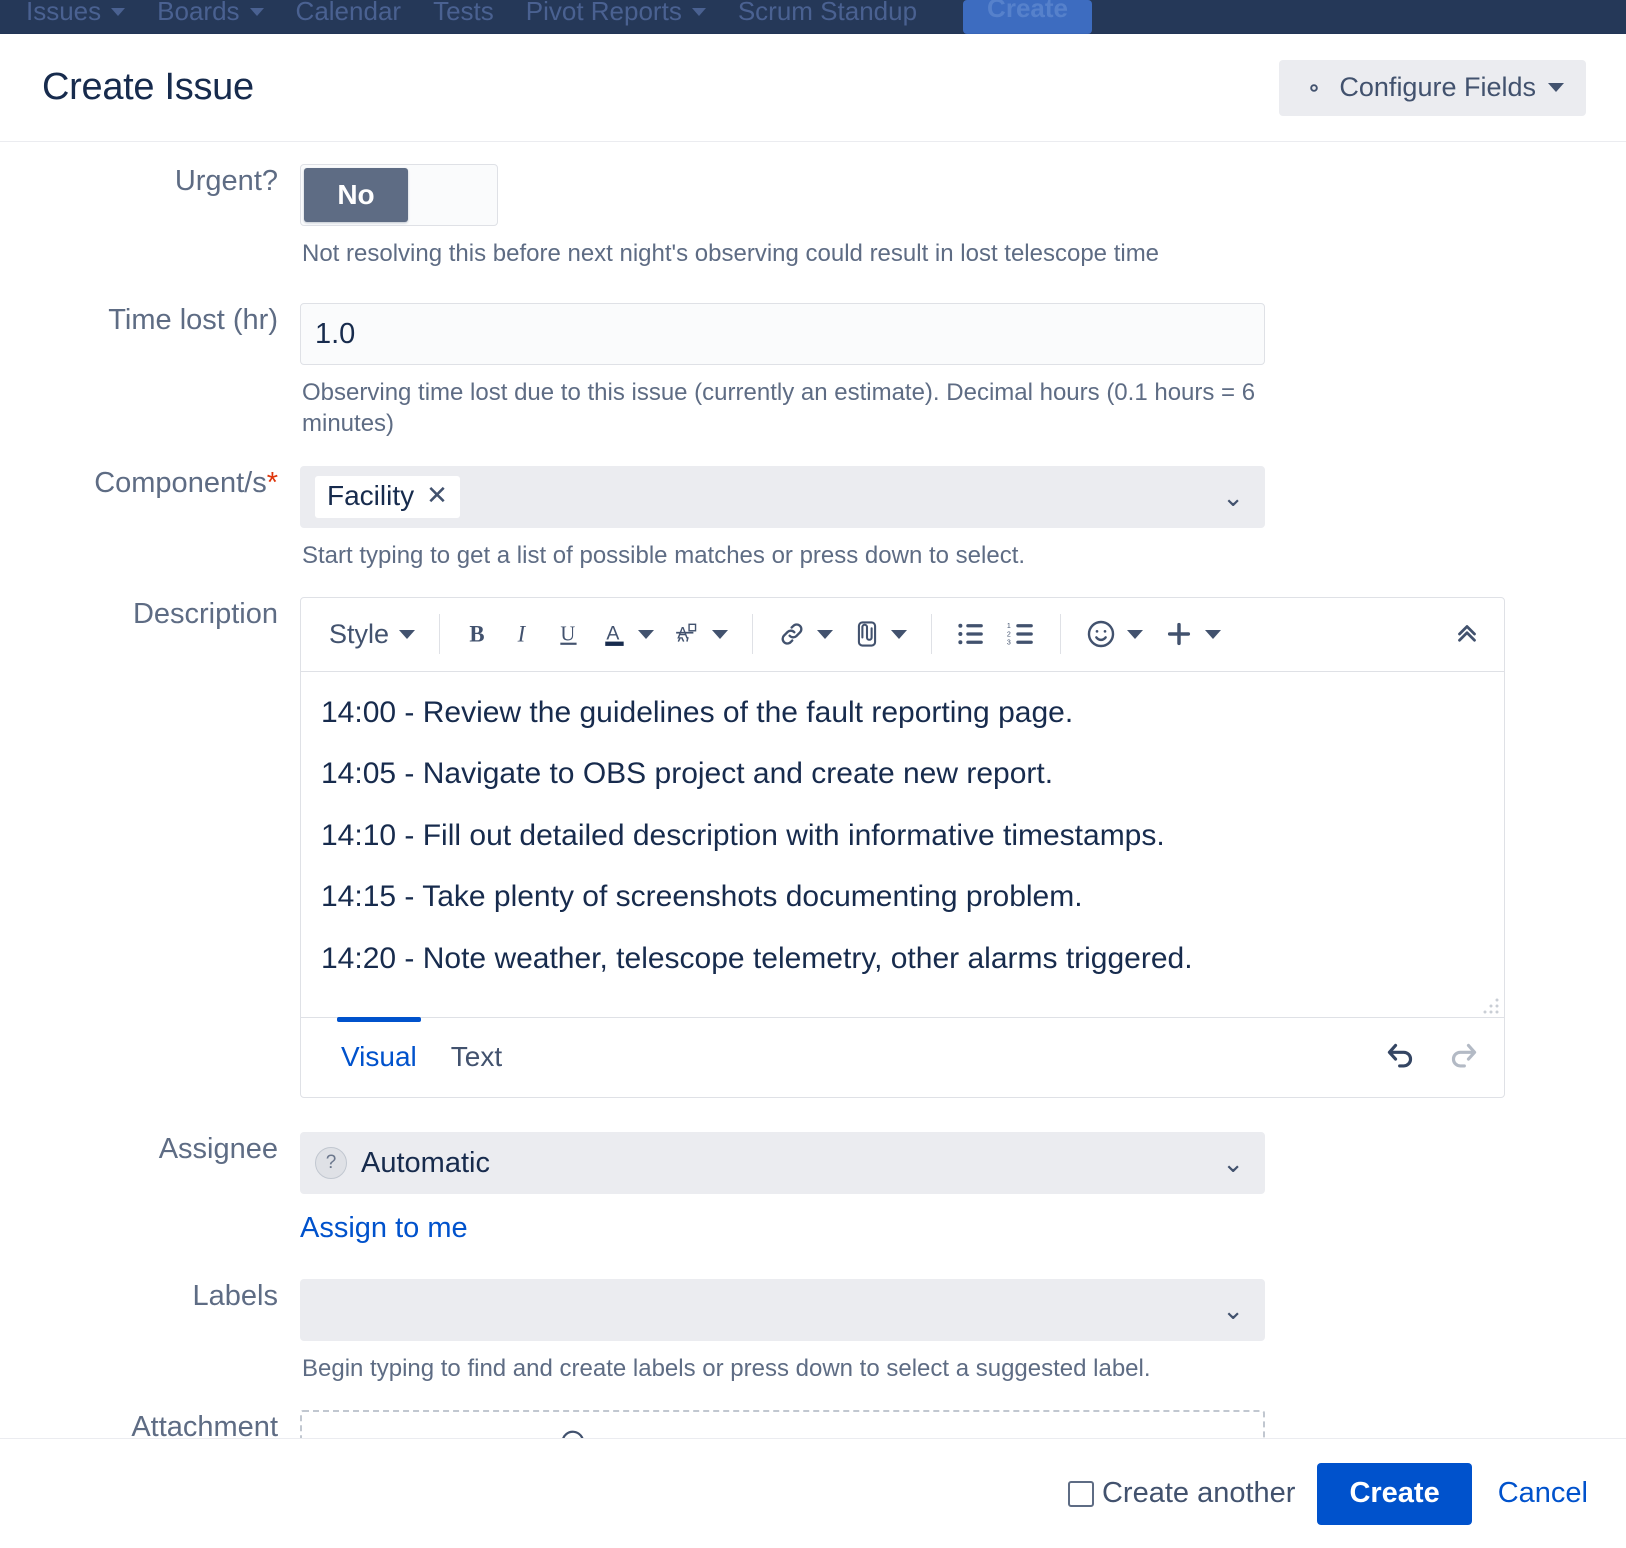  I want to click on nav-create-button: Create, so click(1027, 17).